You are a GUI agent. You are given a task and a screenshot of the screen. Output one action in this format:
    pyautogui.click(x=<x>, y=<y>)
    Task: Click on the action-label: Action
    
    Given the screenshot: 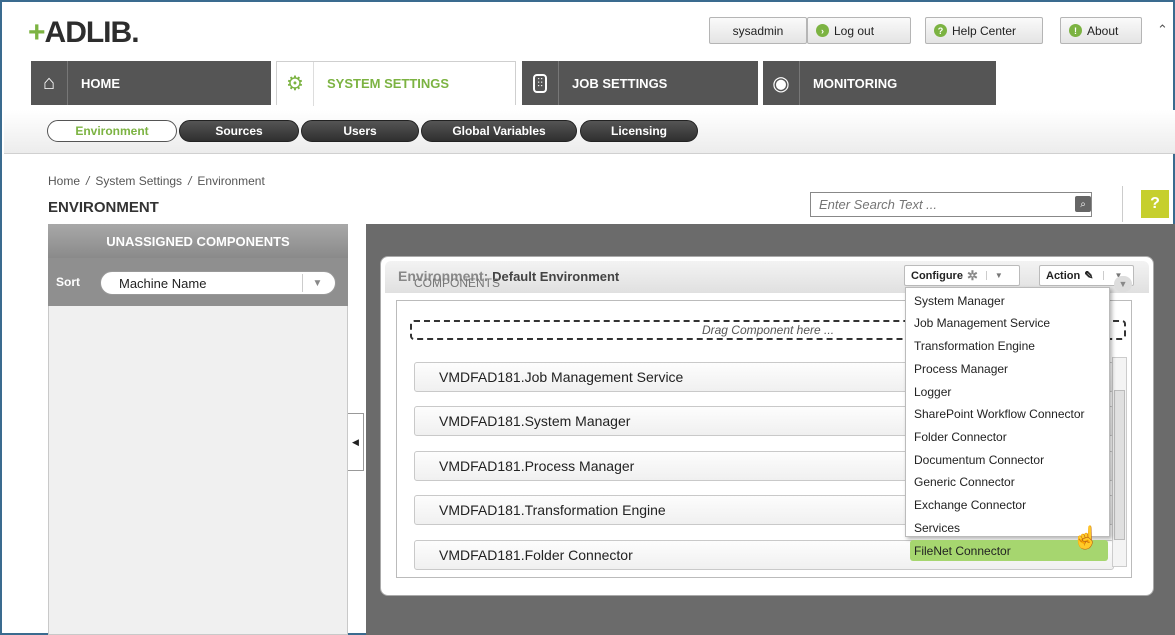 What is the action you would take?
    pyautogui.click(x=1063, y=275)
    